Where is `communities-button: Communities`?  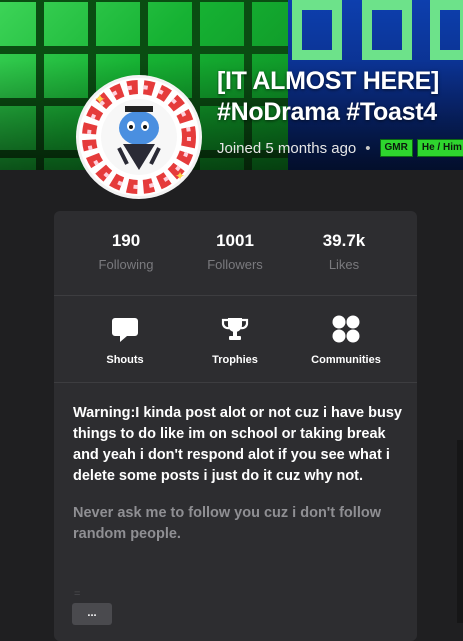
communities-button: Communities is located at coordinates (346, 340).